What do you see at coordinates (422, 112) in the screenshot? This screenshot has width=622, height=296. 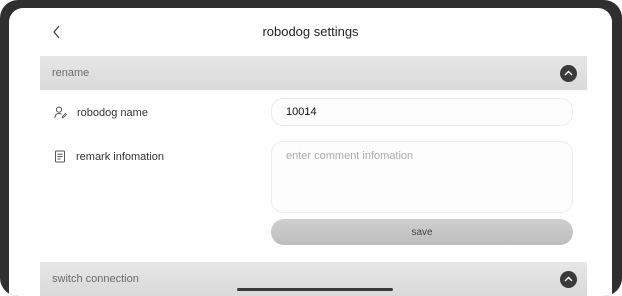 I see `robodog-name-input` at bounding box center [422, 112].